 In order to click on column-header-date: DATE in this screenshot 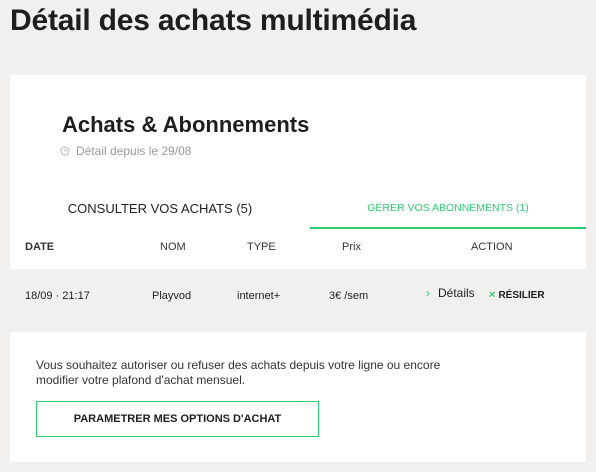, I will do `click(40, 247)`.